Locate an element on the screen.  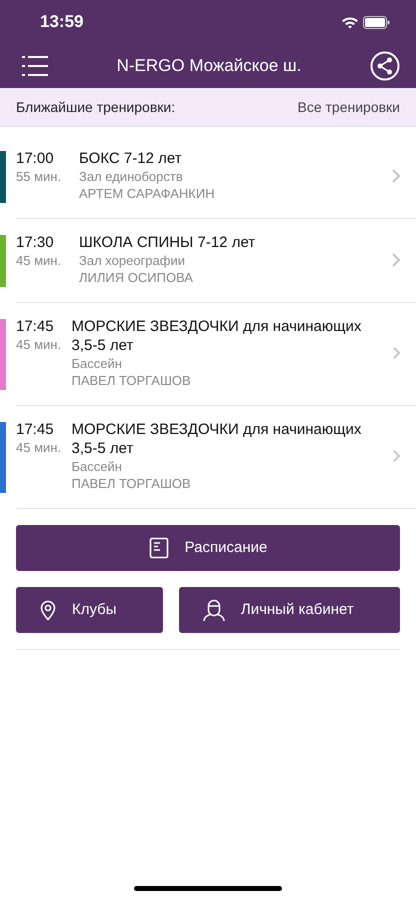
clubs-button: Клубы is located at coordinates (89, 610).